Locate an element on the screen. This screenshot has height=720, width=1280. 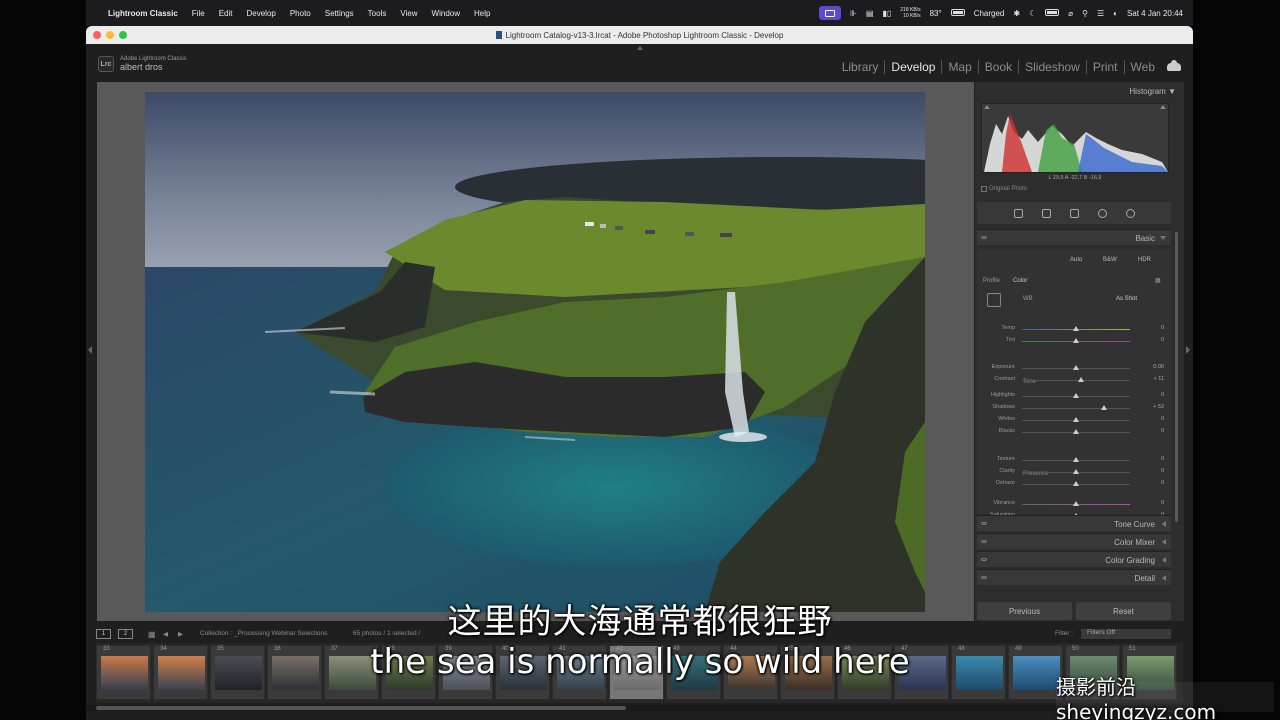
focus-moon-icon: ☾ is located at coordinates (1032, 13).